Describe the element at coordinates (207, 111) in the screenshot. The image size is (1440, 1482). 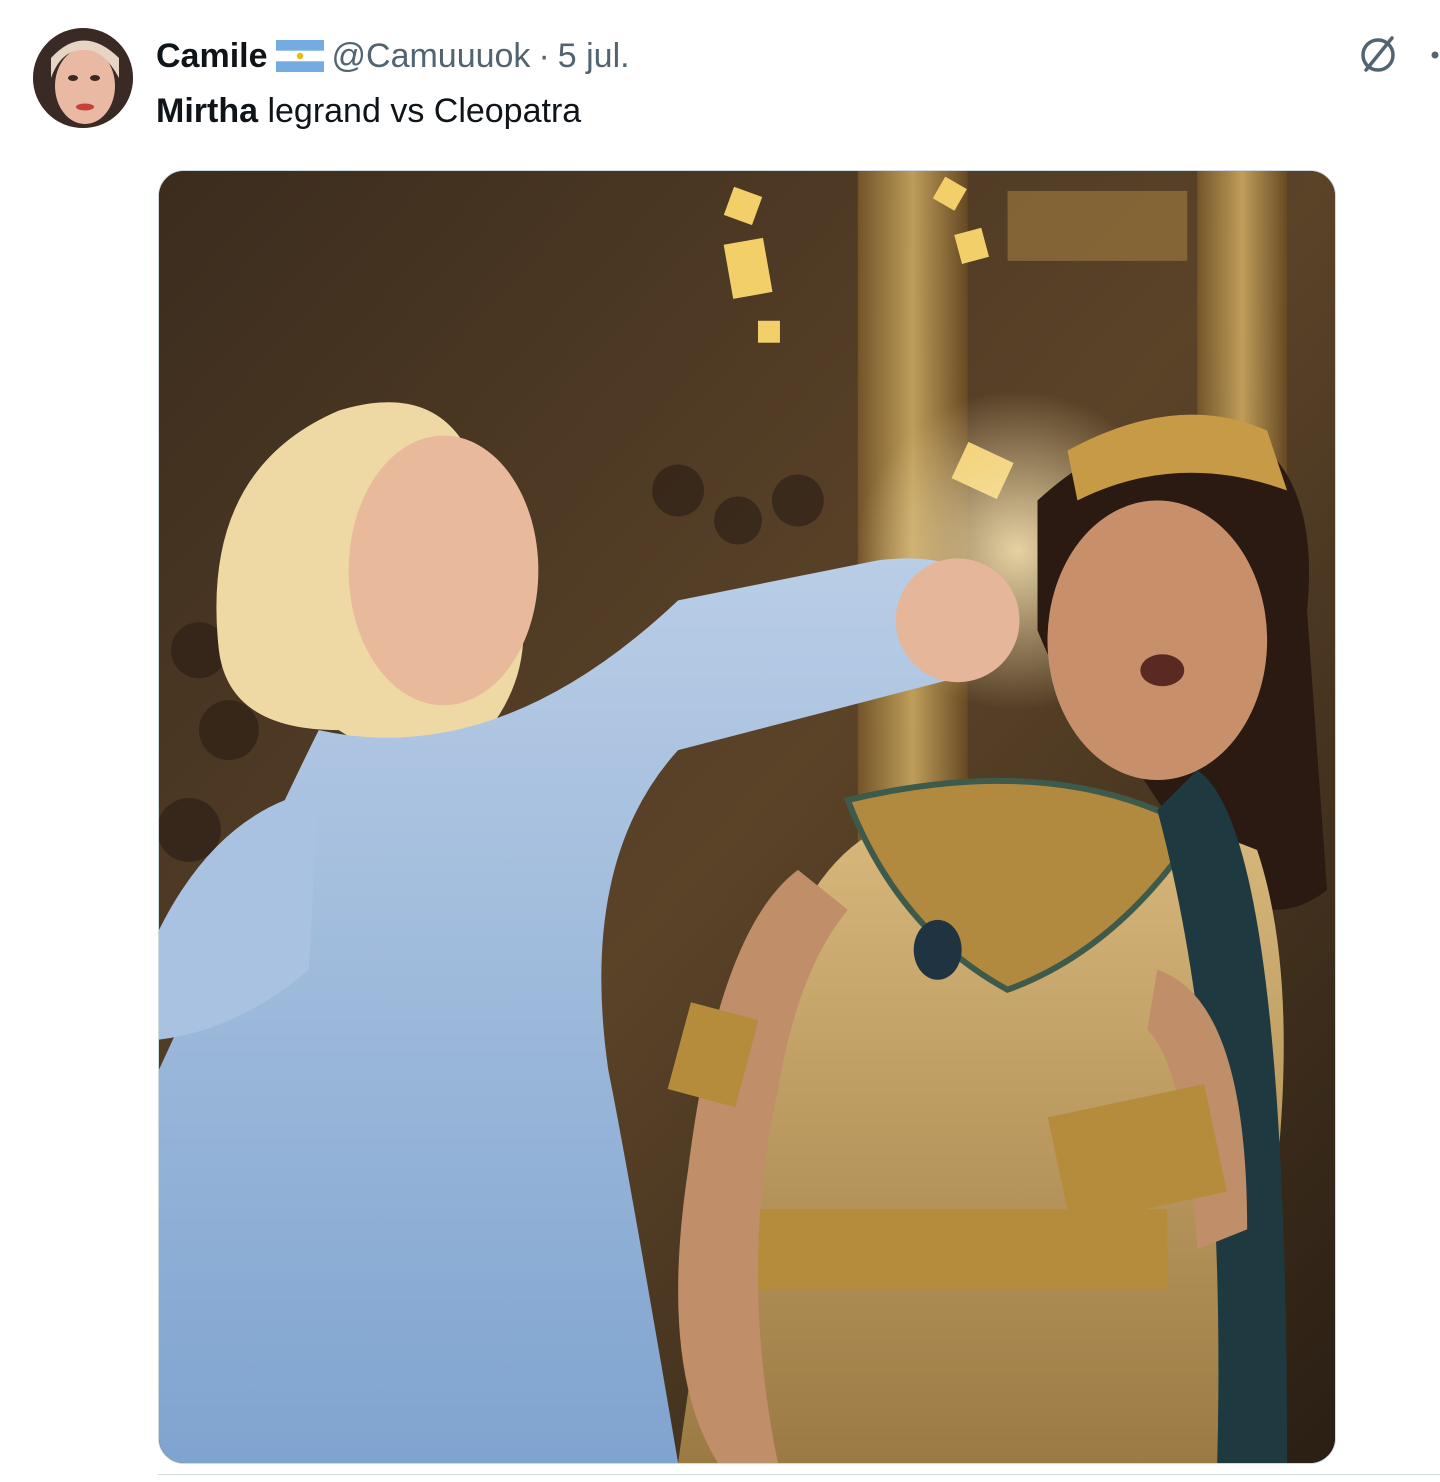
I see `tweet-text-bold: Mirtha` at that location.